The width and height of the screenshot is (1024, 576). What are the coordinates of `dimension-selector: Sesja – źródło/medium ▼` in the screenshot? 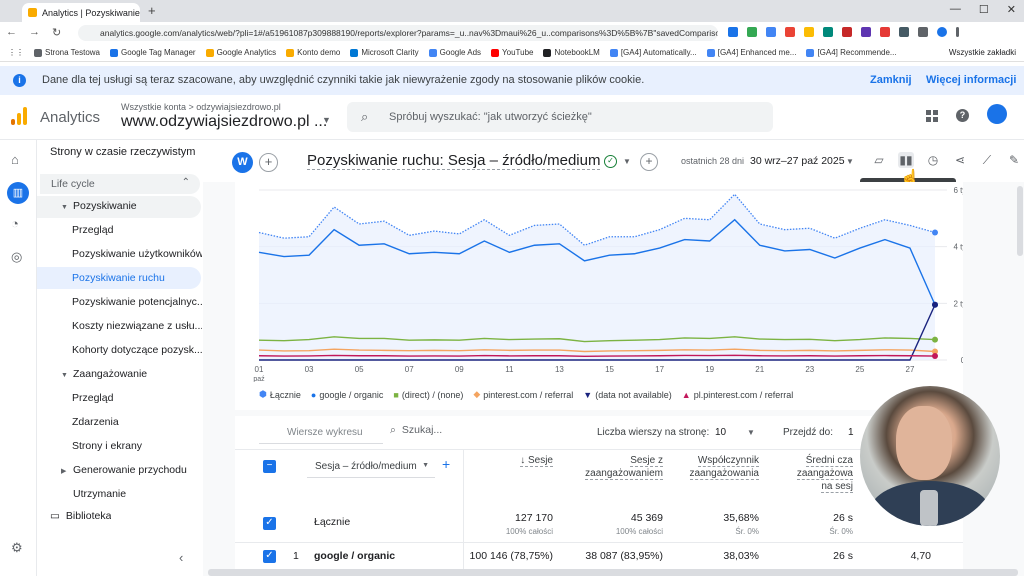 It's located at (371, 467).